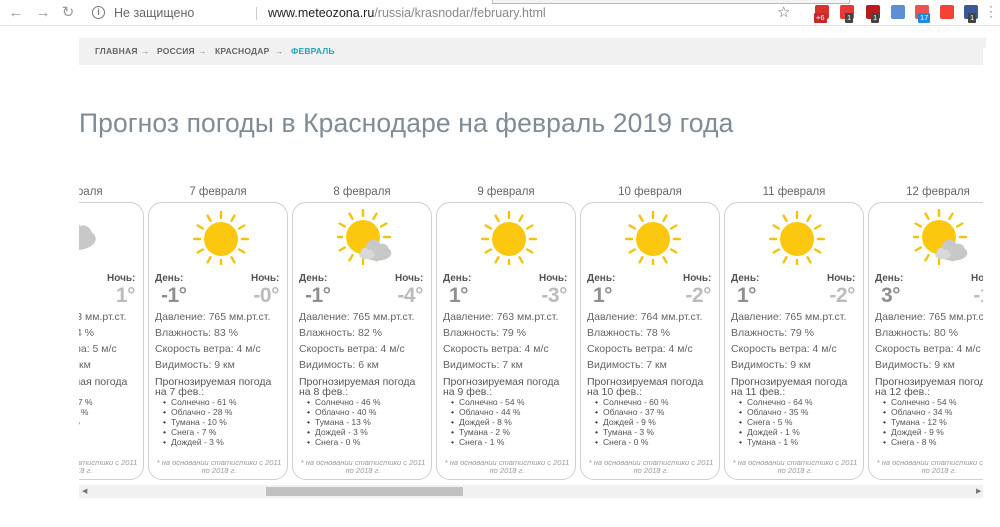  Describe the element at coordinates (657, 402) in the screenshot. I see `forecast-item: Солнечно - 60 %` at that location.